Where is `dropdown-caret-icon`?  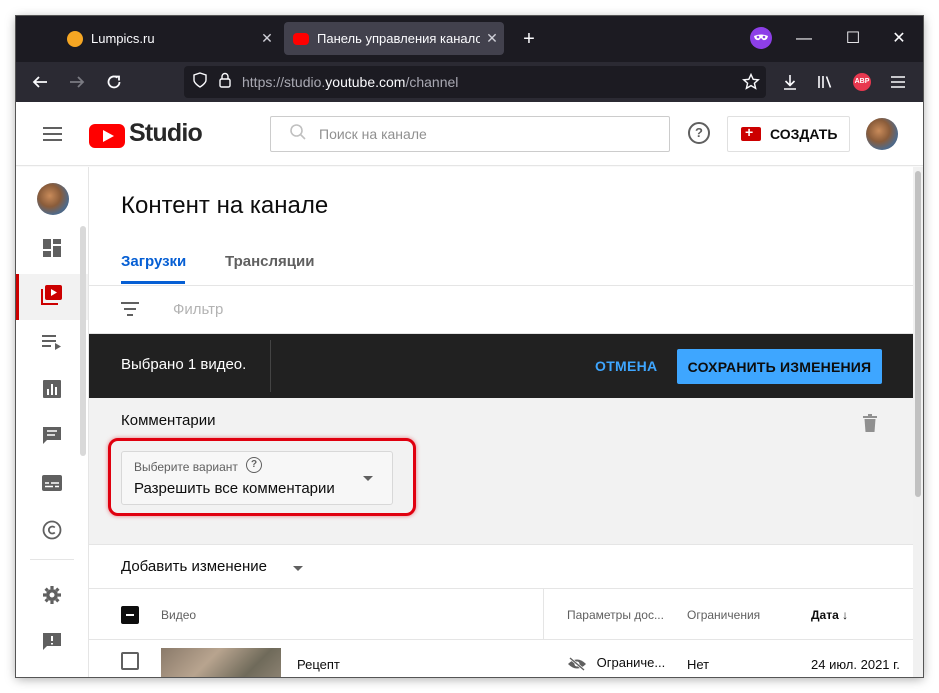 dropdown-caret-icon is located at coordinates (298, 568).